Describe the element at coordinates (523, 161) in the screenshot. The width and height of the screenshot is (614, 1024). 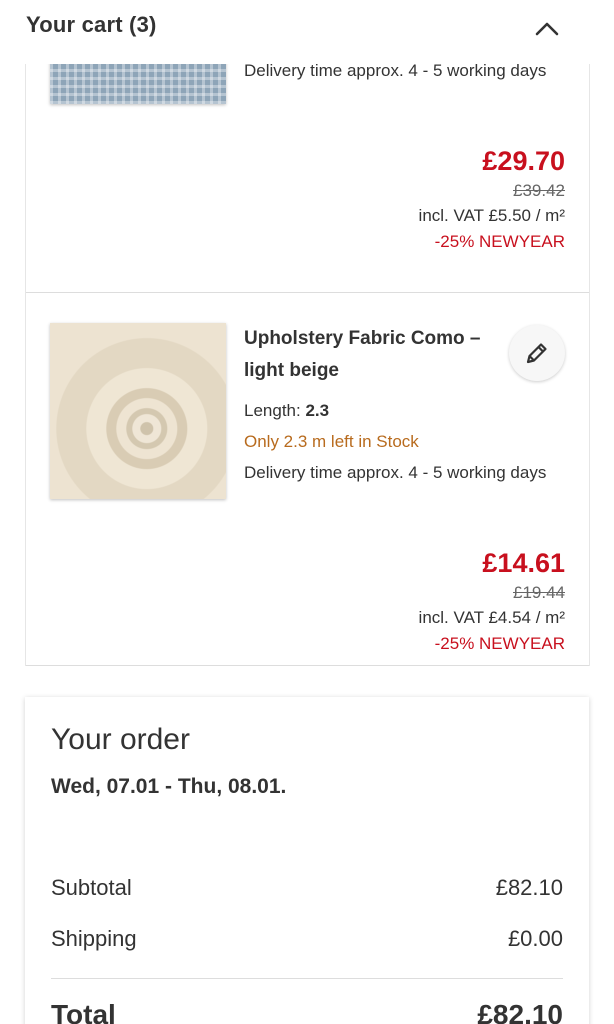
I see `item-price: £29.70` at that location.